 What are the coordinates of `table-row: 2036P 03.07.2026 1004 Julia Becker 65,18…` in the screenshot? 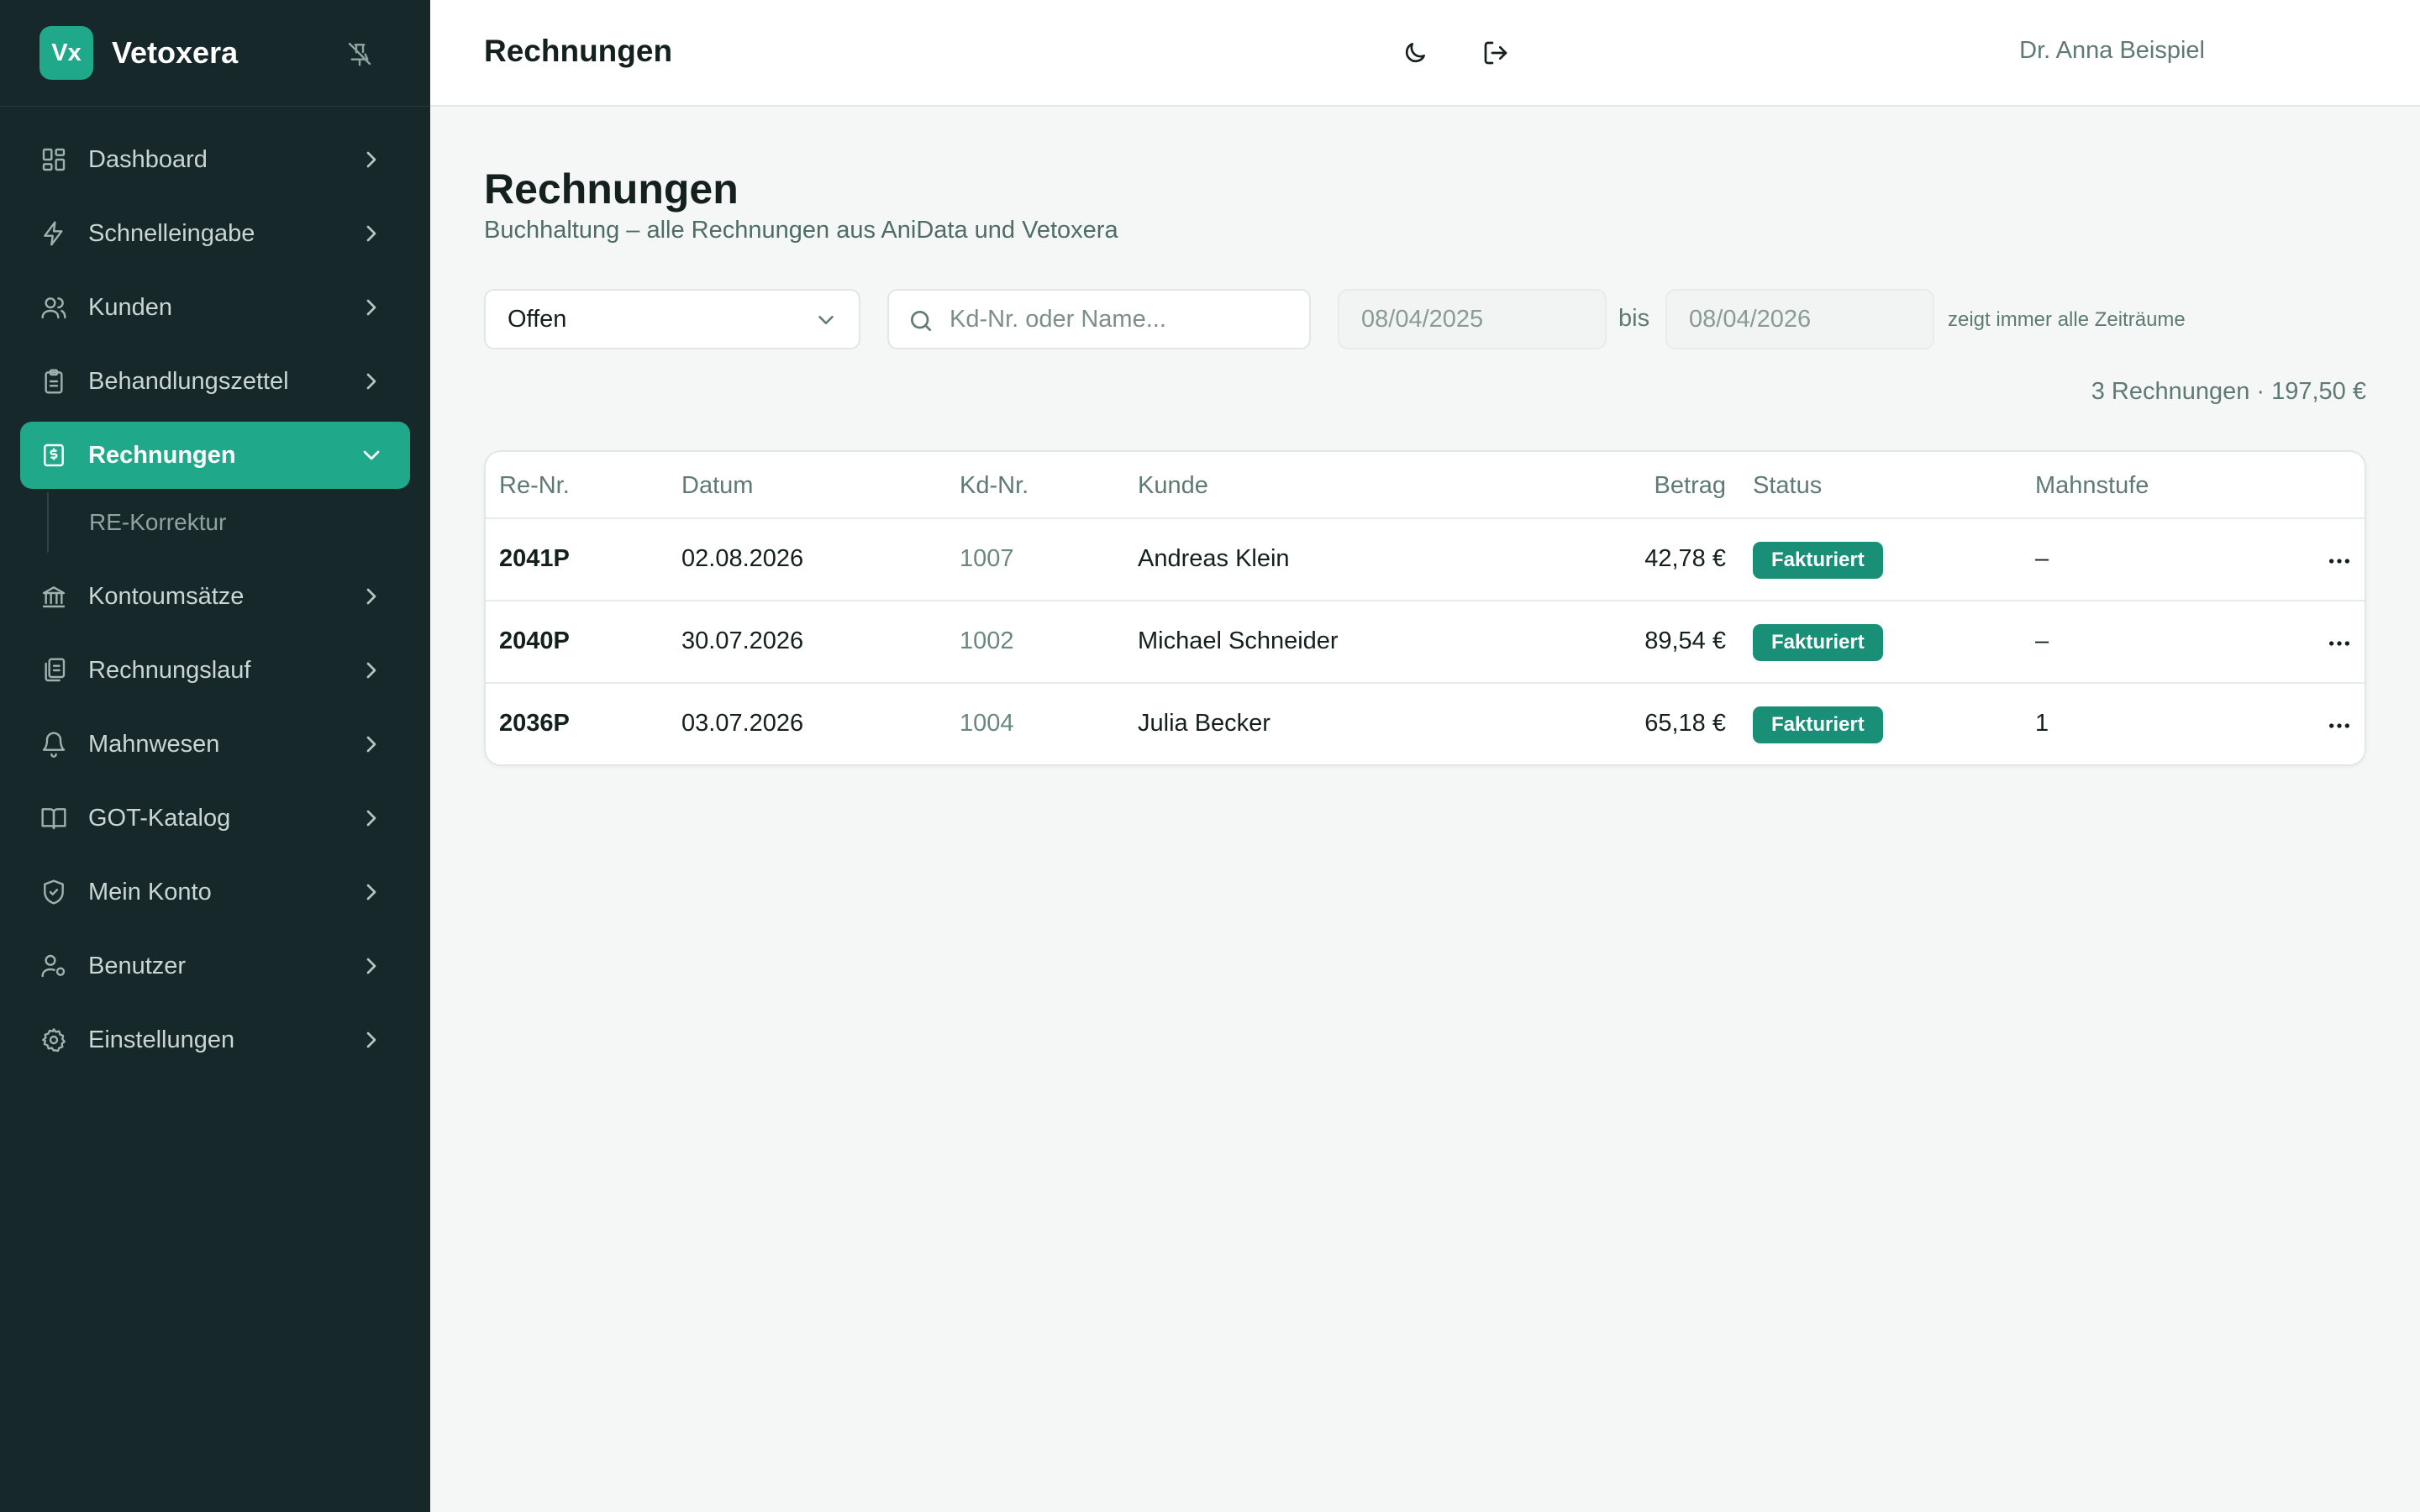 It's located at (1425, 724).